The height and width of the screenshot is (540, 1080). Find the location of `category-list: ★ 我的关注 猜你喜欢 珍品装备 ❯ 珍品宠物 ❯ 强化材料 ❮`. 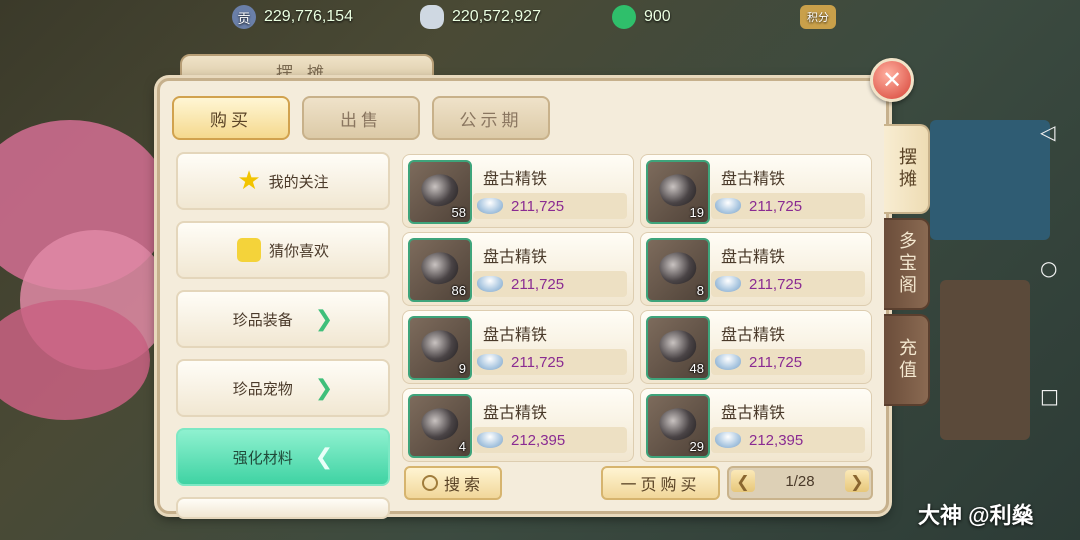

category-list: ★ 我的关注 猜你喜欢 珍品装备 ❯ 珍品宠物 ❯ 强化材料 ❮ is located at coordinates (283, 341).